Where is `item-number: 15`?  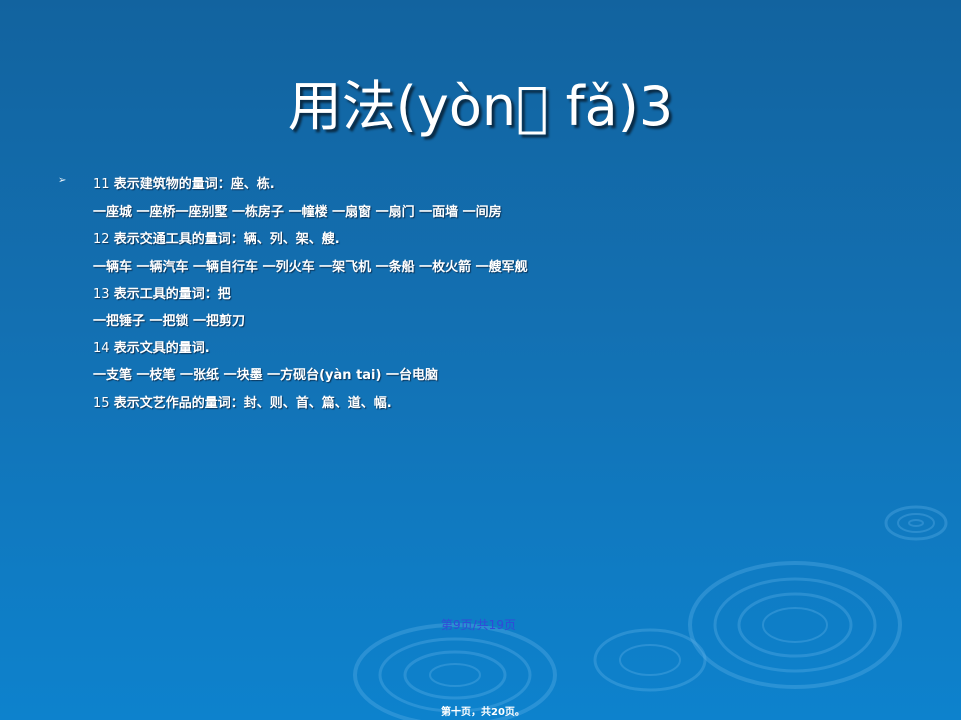 item-number: 15 is located at coordinates (103, 403).